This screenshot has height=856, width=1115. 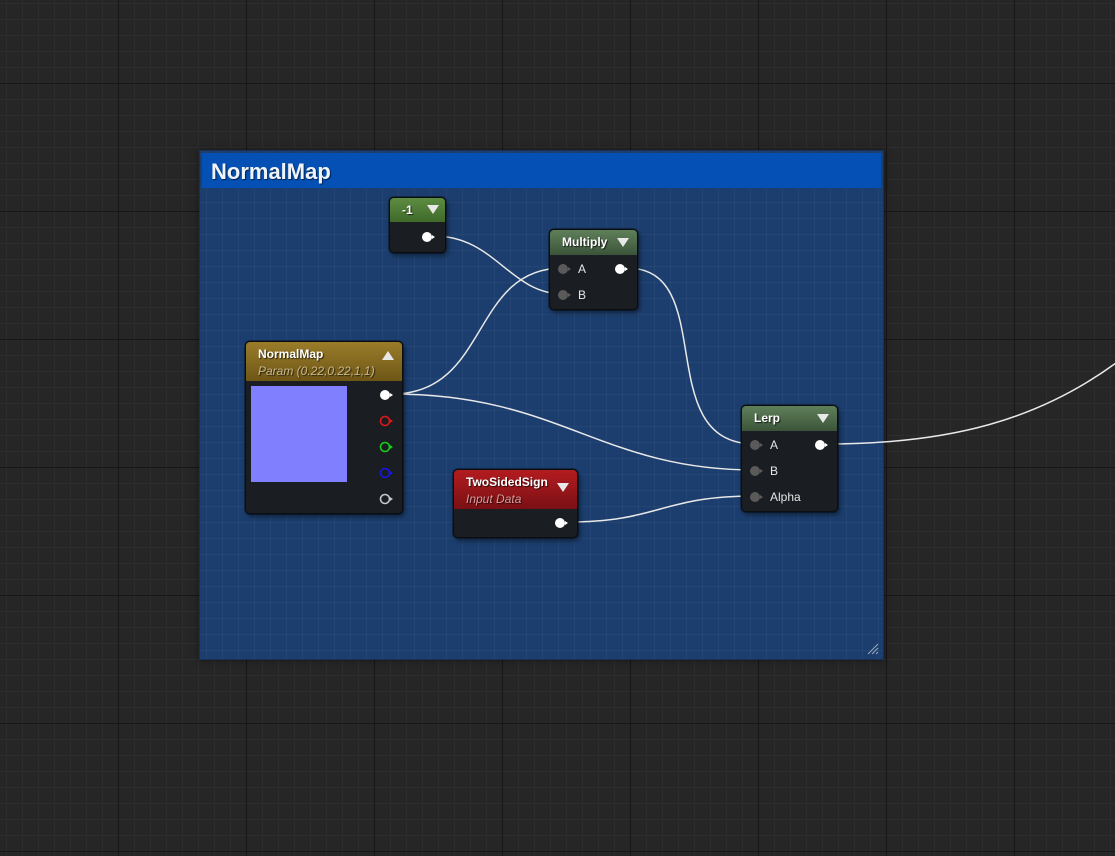 What do you see at coordinates (789, 418) in the screenshot?
I see `node-header: Lerp` at bounding box center [789, 418].